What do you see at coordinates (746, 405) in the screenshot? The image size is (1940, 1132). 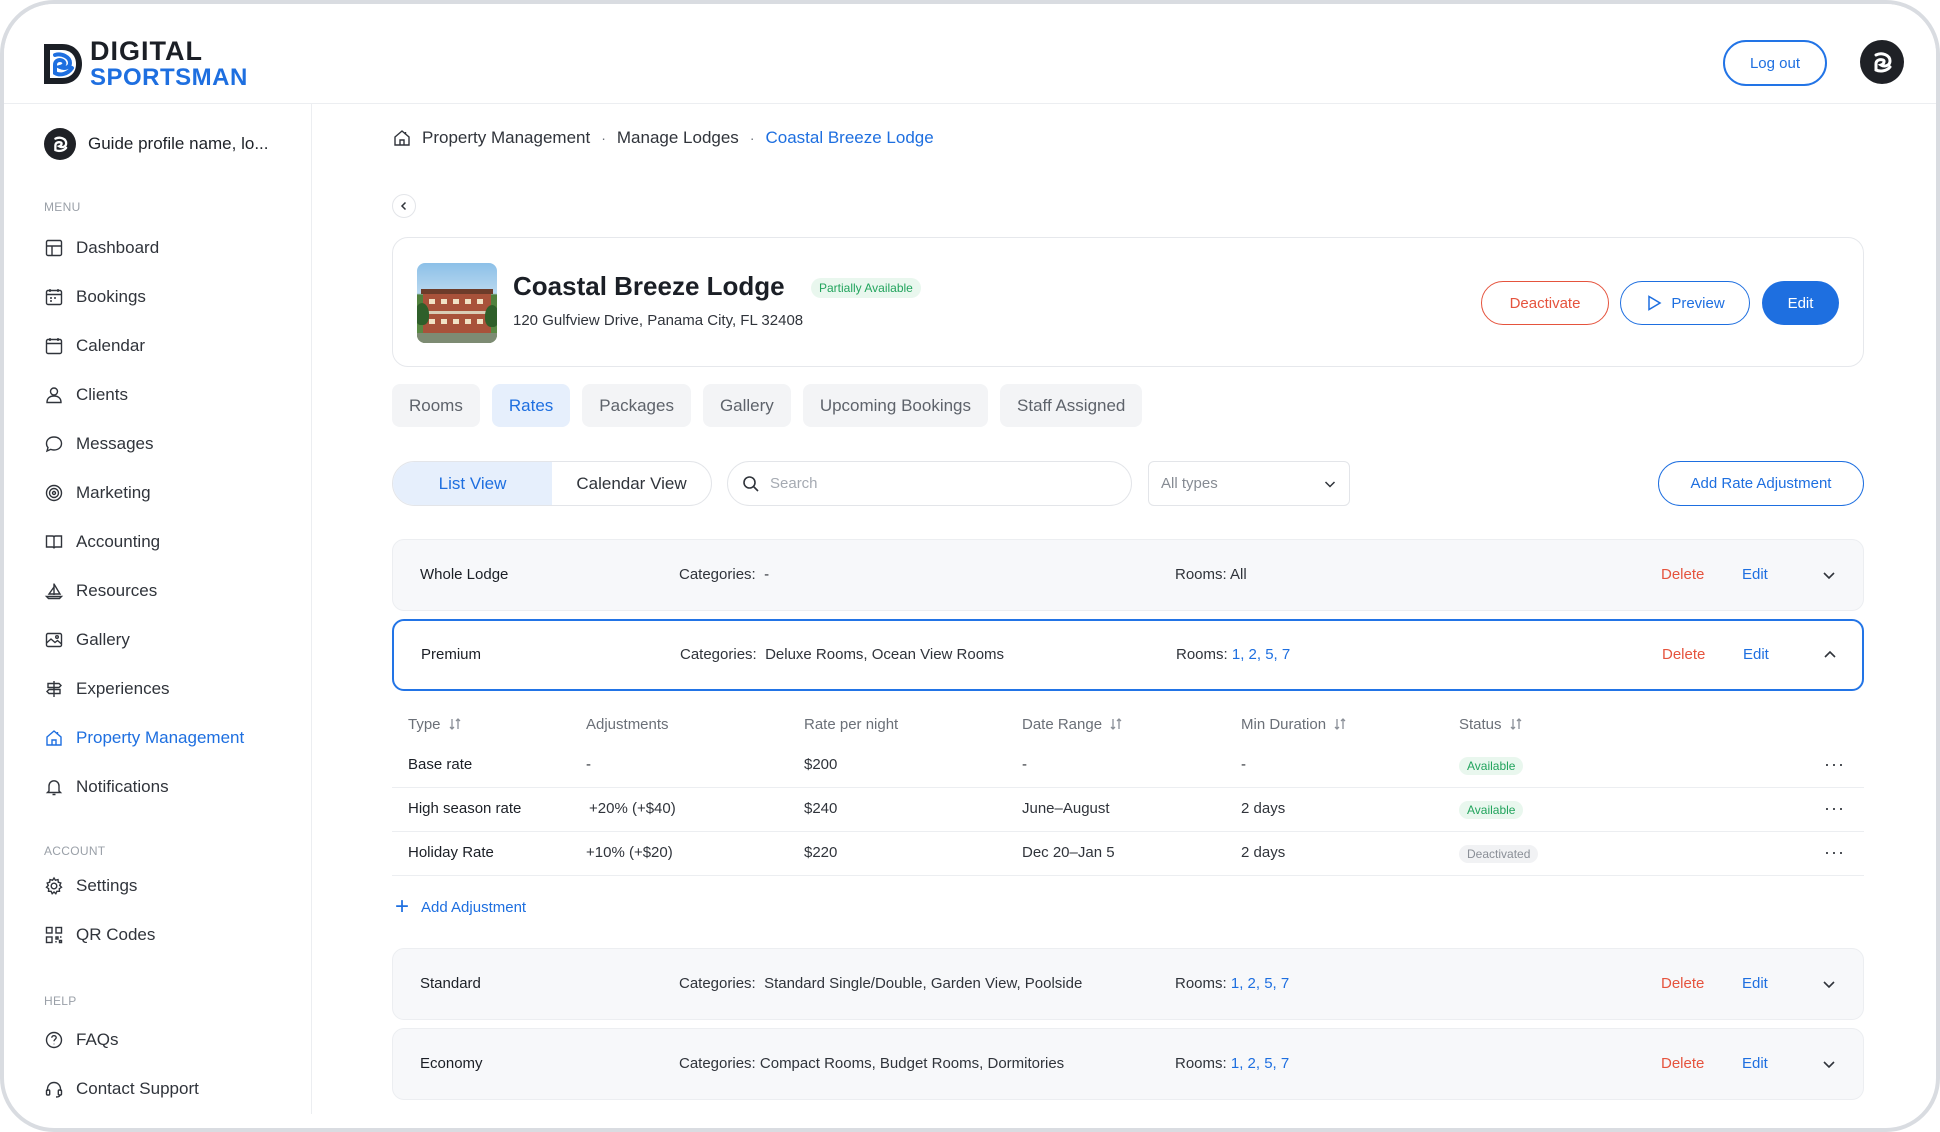 I see `tab-gallery: Gallery` at bounding box center [746, 405].